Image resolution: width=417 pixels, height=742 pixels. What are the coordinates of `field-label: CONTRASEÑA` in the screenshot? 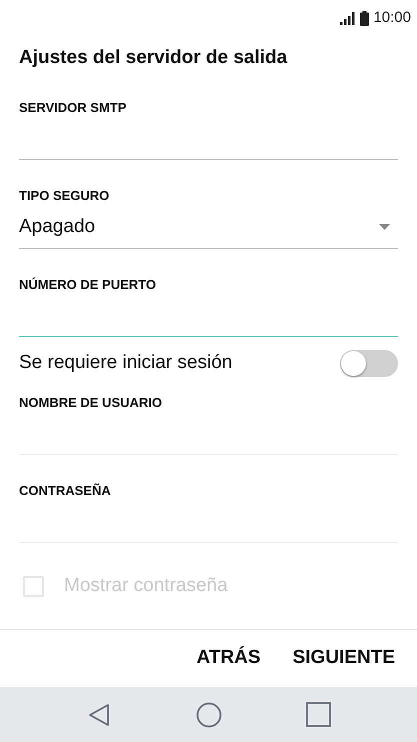 It's located at (65, 491).